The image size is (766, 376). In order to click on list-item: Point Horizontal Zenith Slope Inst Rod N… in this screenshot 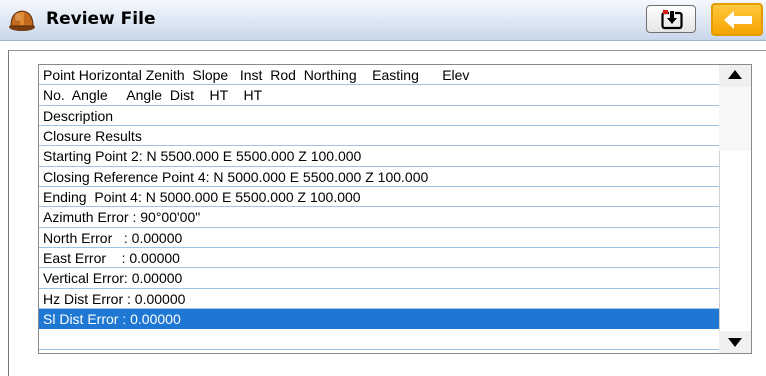, I will do `click(379, 75)`.